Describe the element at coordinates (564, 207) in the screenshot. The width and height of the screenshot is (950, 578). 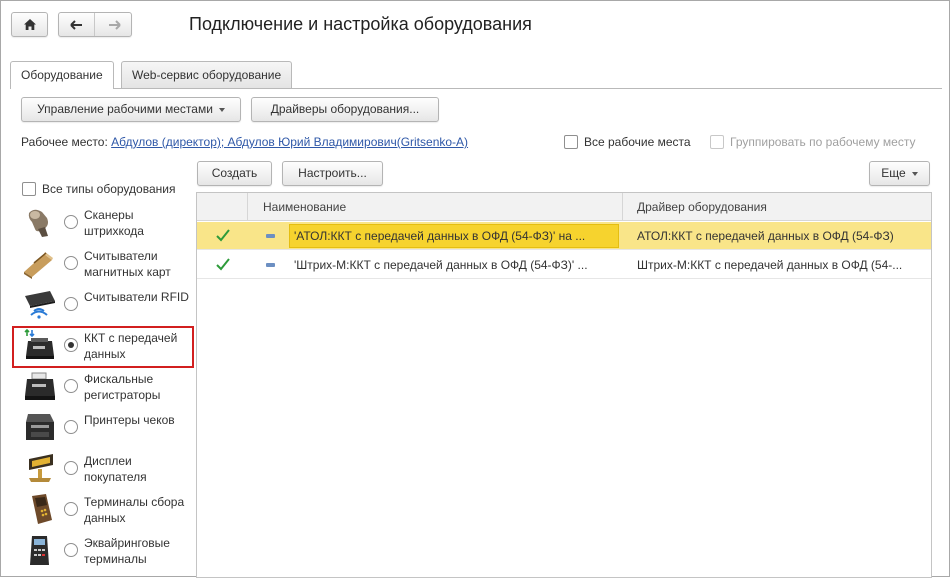
I see `table-header: Наименование Драйвер оборудования` at that location.